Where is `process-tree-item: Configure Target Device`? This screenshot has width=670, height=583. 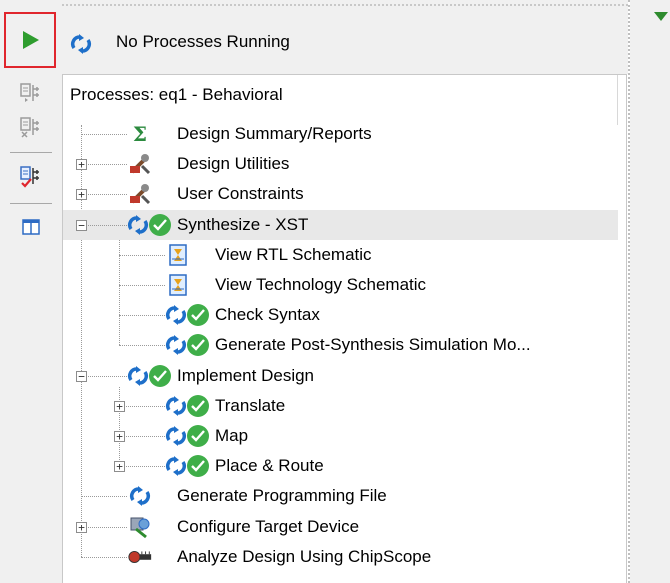
process-tree-item: Configure Target Device is located at coordinates (268, 527).